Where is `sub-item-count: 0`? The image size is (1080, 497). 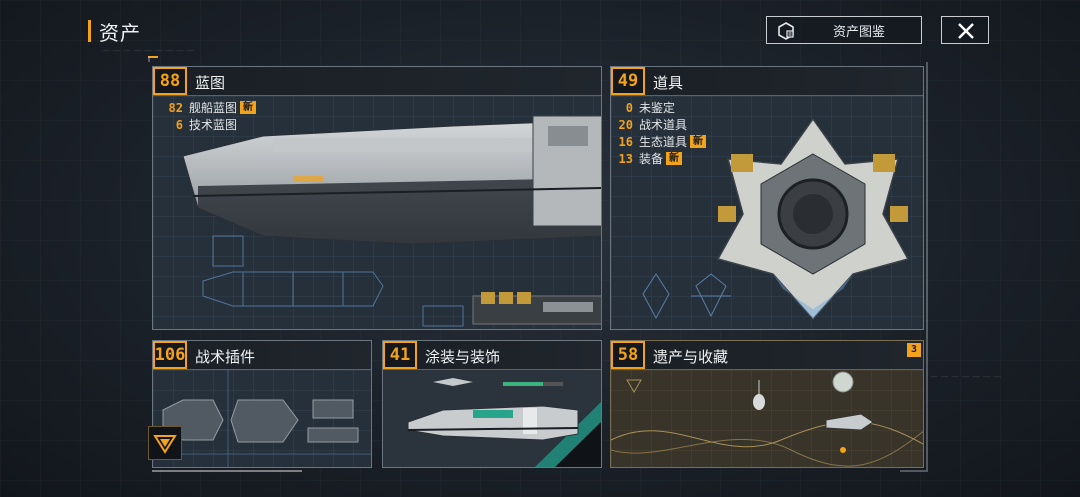 sub-item-count: 0 is located at coordinates (629, 107).